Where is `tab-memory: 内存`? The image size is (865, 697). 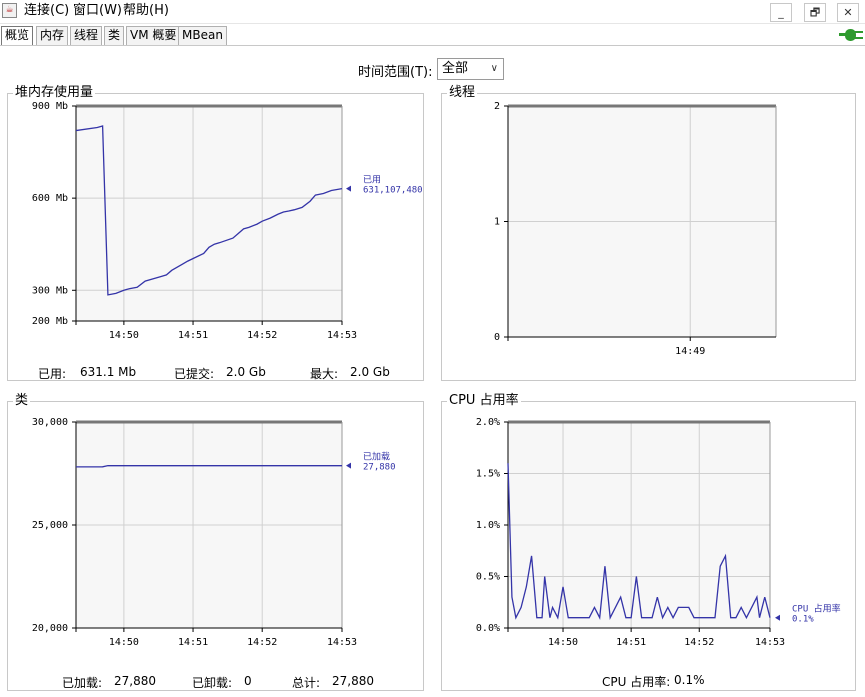 tab-memory: 内存 is located at coordinates (52, 35).